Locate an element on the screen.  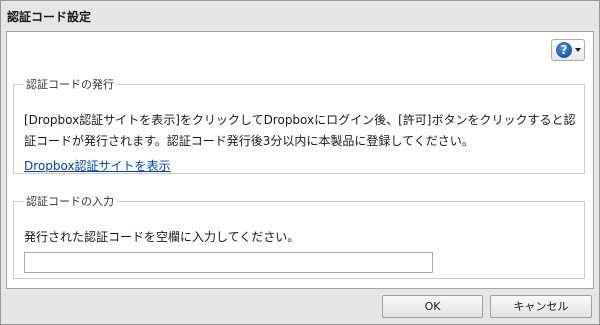
dialog-titlebar: 認証コード設定 is located at coordinates (300, 16).